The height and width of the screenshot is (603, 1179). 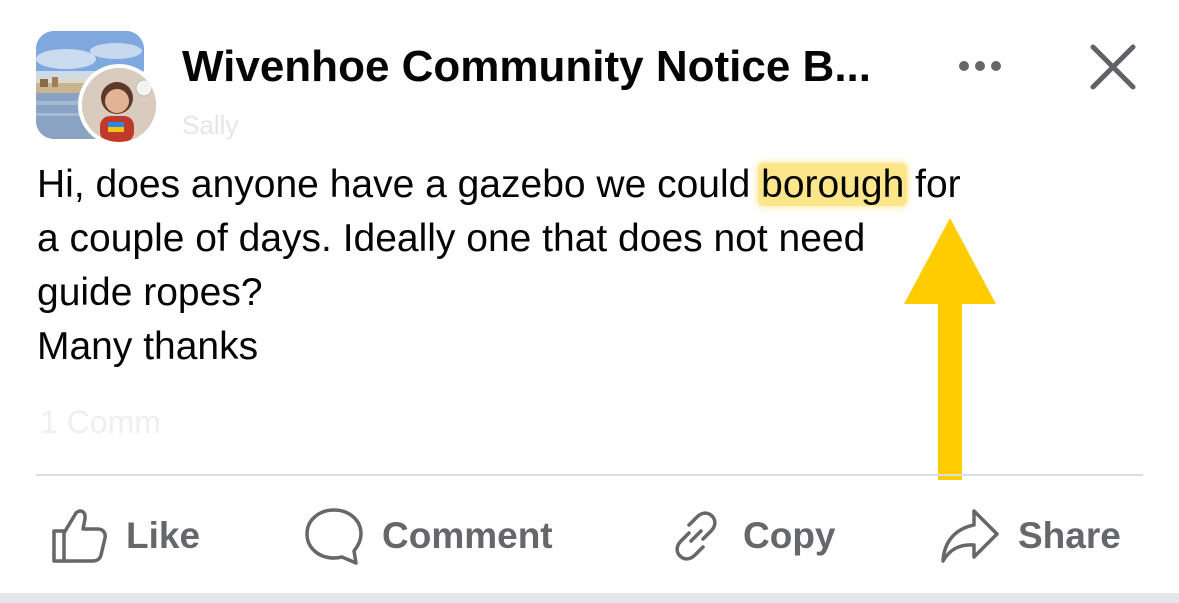 What do you see at coordinates (399, 184) in the screenshot?
I see `post-text-segment: Hi, does anyone have a gazebo we could` at bounding box center [399, 184].